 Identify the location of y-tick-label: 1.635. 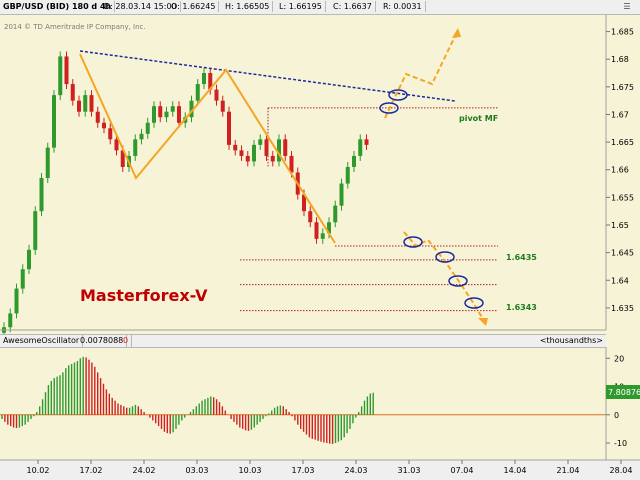
(622, 308).